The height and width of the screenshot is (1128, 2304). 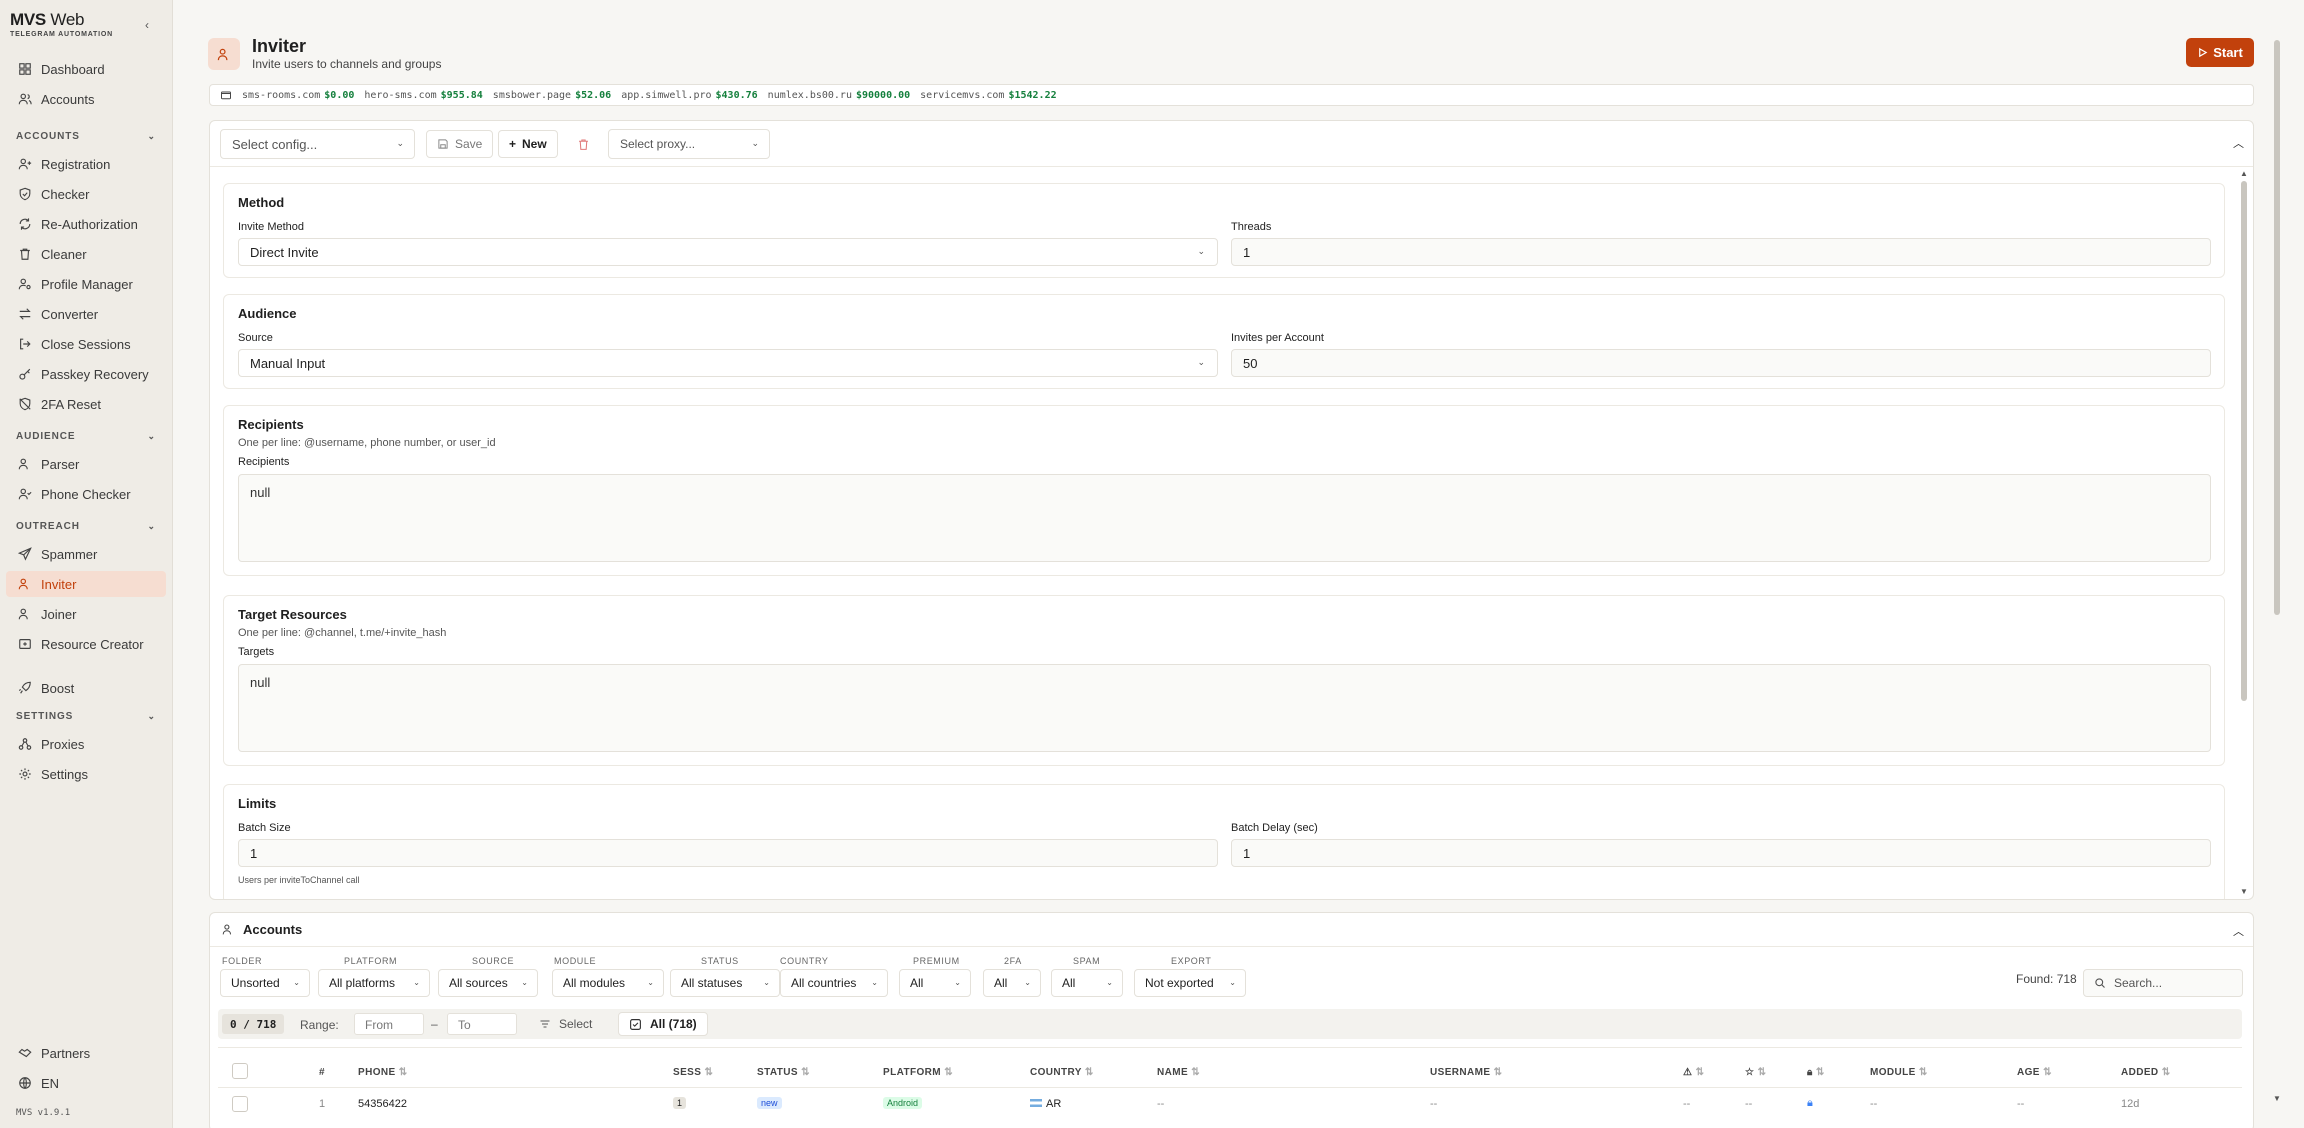 I want to click on sidebar-item-accounts: Accounts, so click(x=86, y=99).